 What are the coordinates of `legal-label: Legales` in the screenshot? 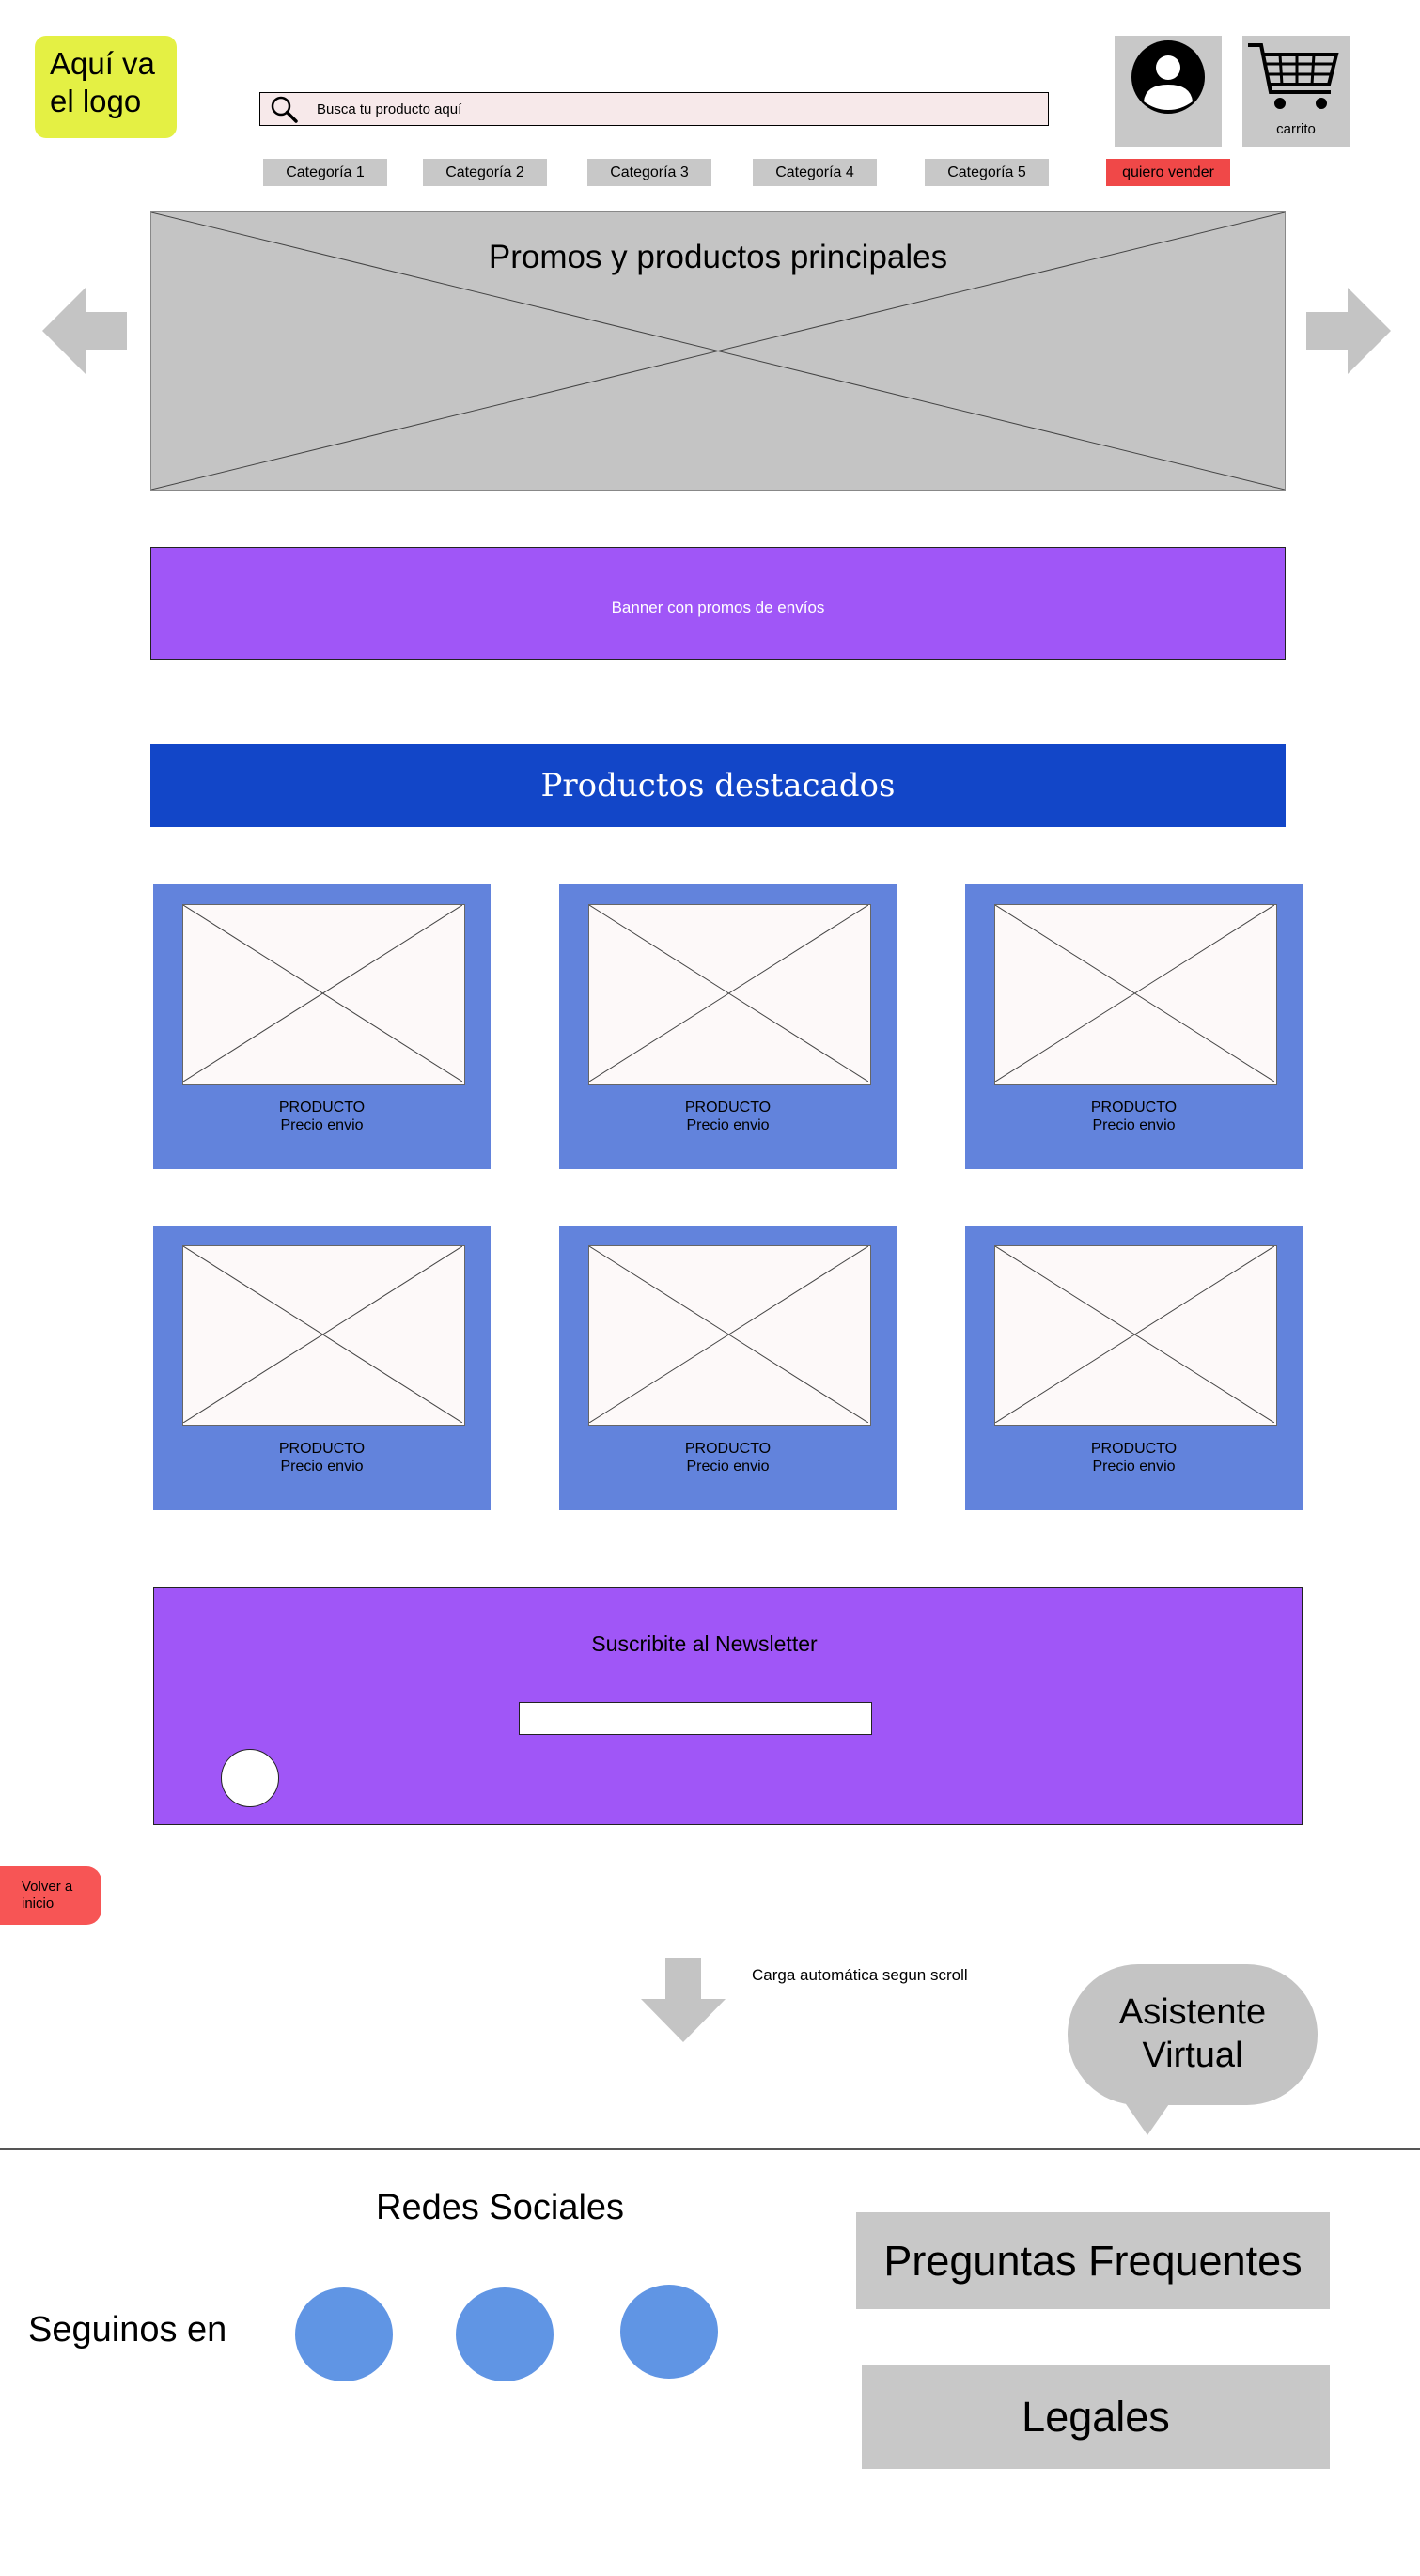 It's located at (1096, 2417).